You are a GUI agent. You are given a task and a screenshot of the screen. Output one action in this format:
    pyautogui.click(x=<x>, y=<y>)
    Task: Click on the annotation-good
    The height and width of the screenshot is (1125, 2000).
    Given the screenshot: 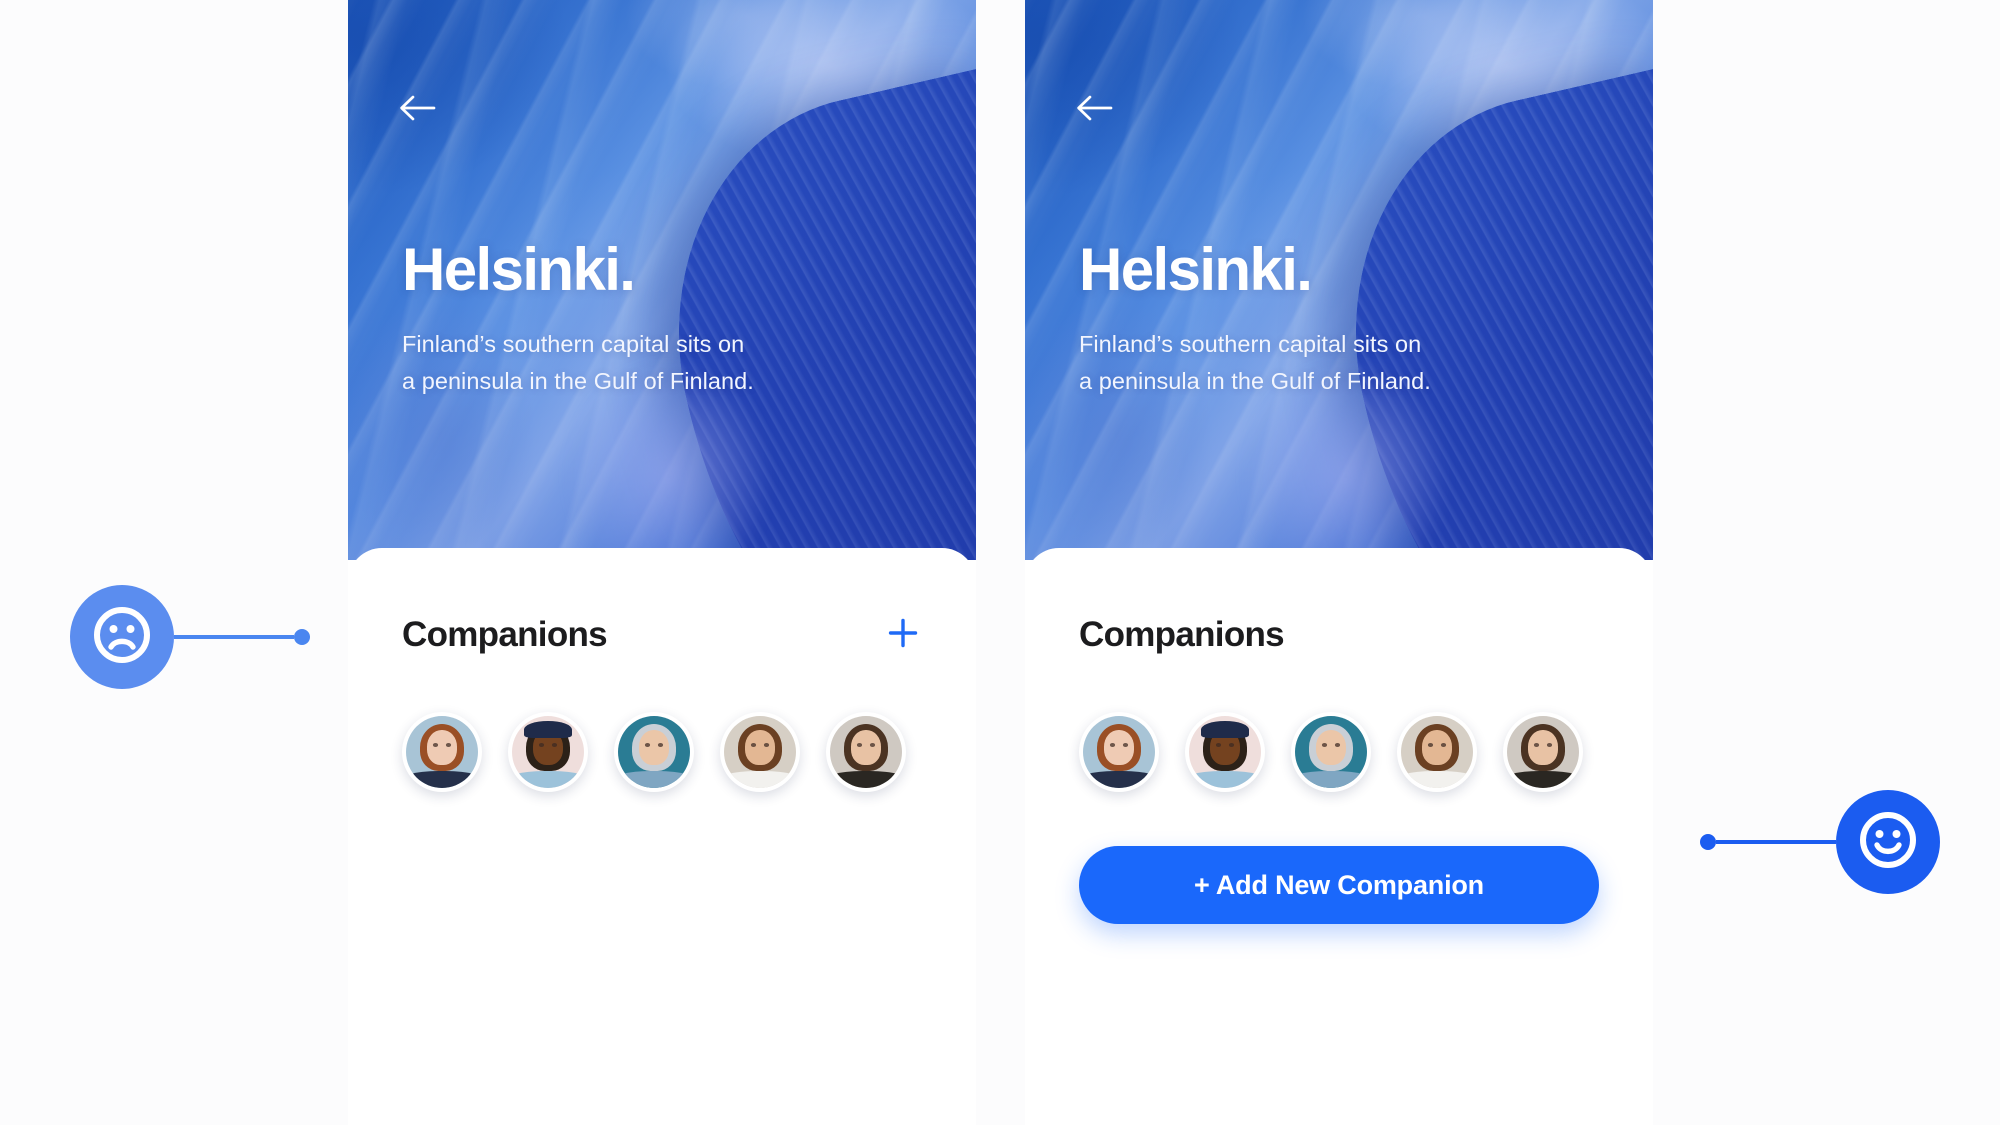 What is the action you would take?
    pyautogui.click(x=1820, y=842)
    